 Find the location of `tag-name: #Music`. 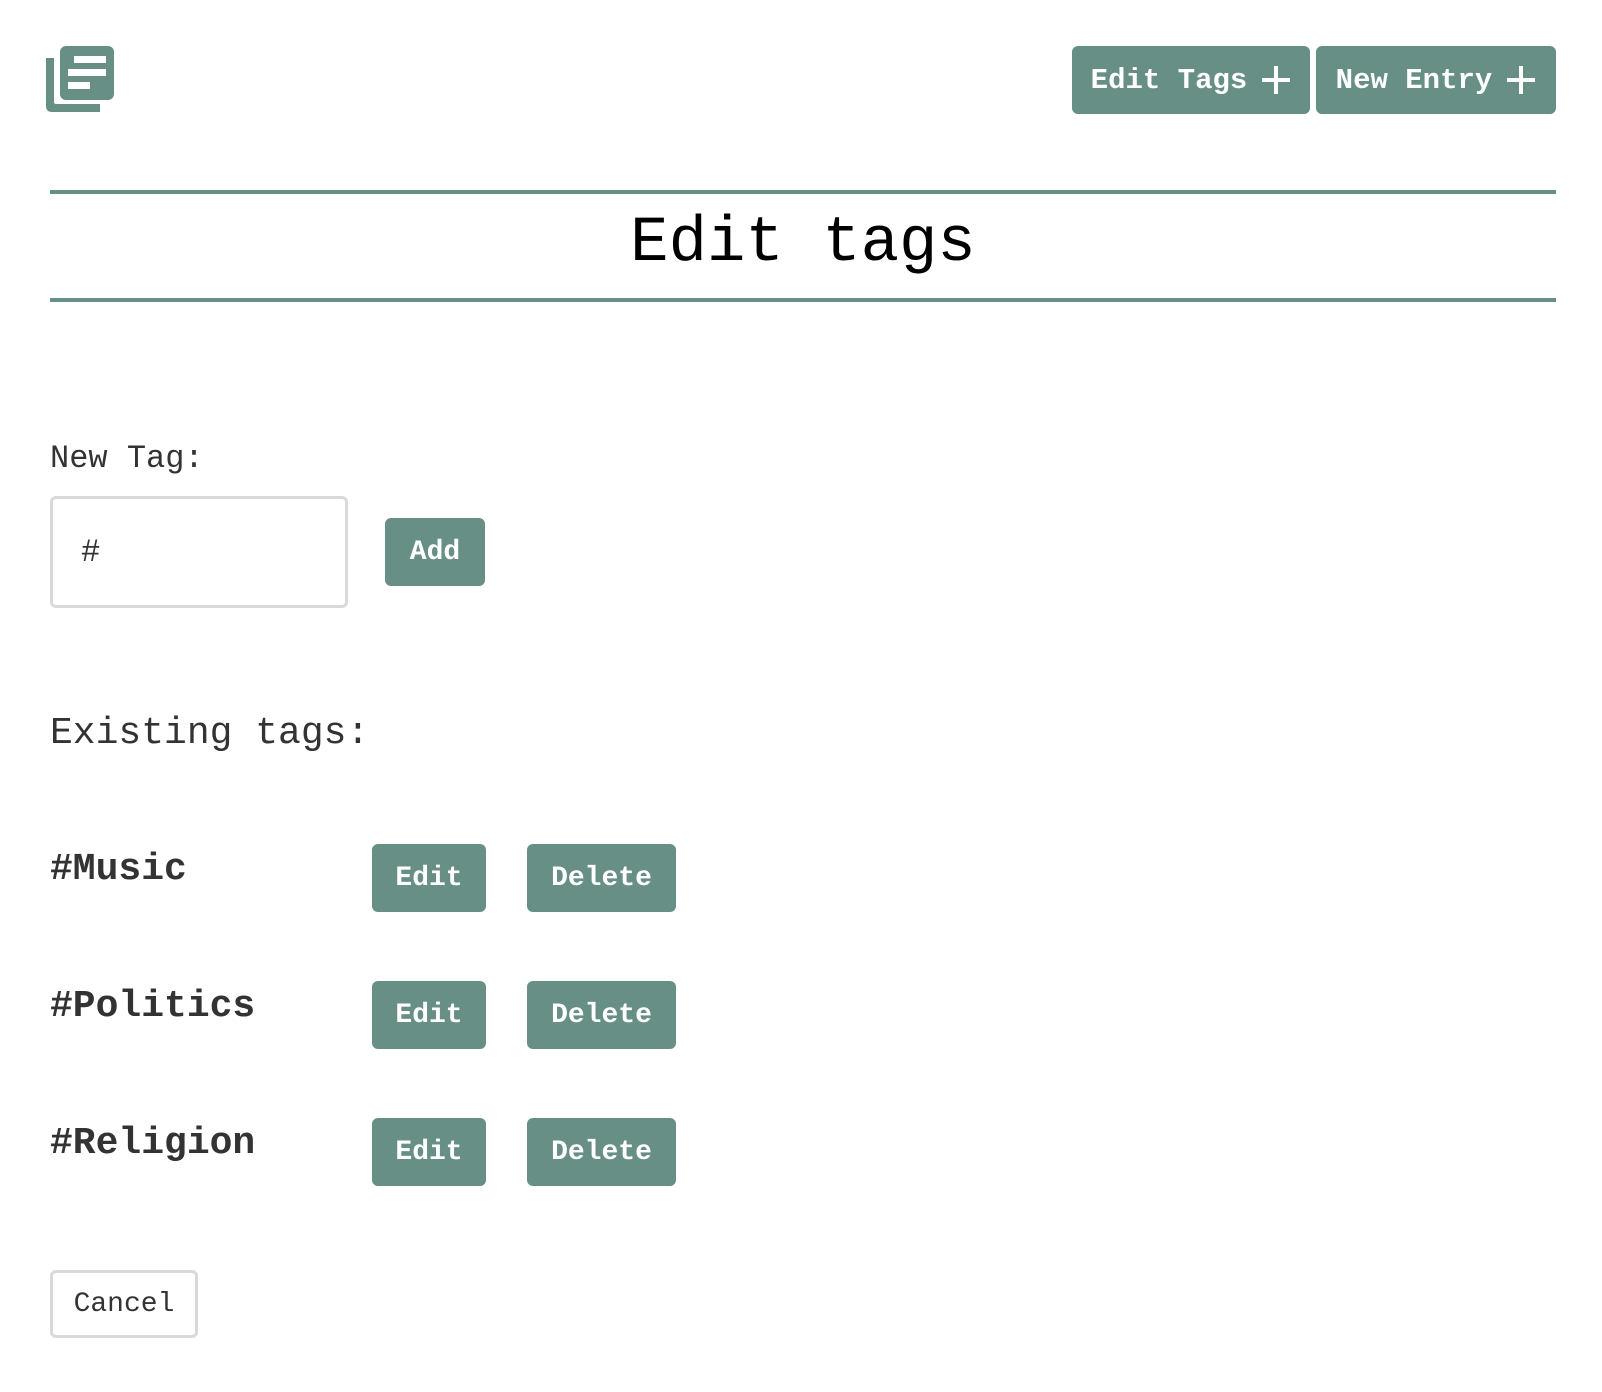

tag-name: #Music is located at coordinates (118, 869).